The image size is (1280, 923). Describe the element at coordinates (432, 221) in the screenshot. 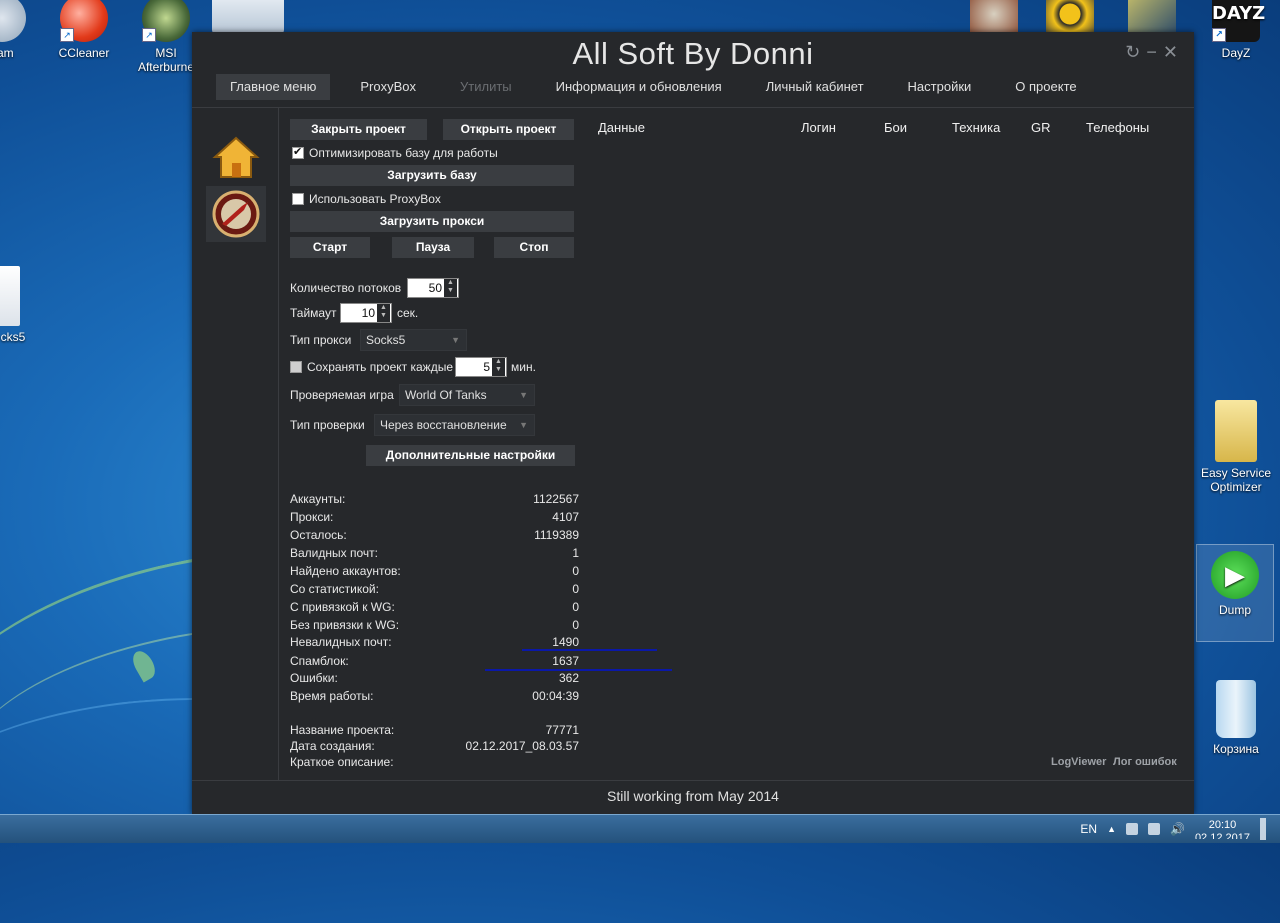

I see `load-proxy-button: Загрузить прокси` at that location.